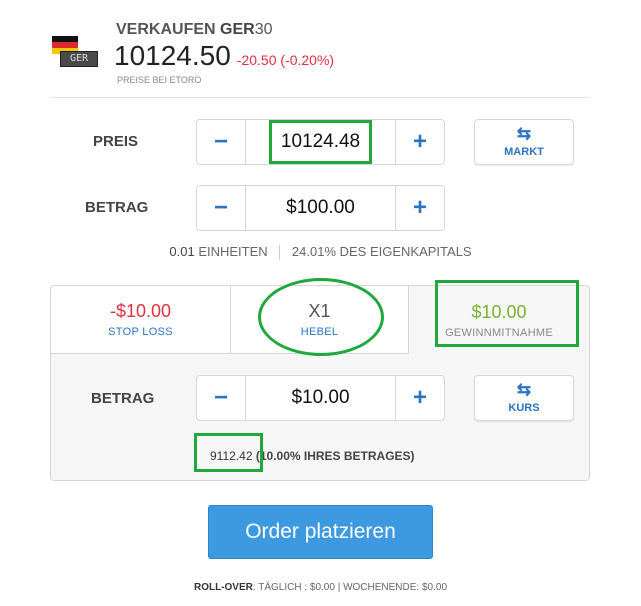  I want to click on rollover-label: ROLL-OVER, so click(223, 587).